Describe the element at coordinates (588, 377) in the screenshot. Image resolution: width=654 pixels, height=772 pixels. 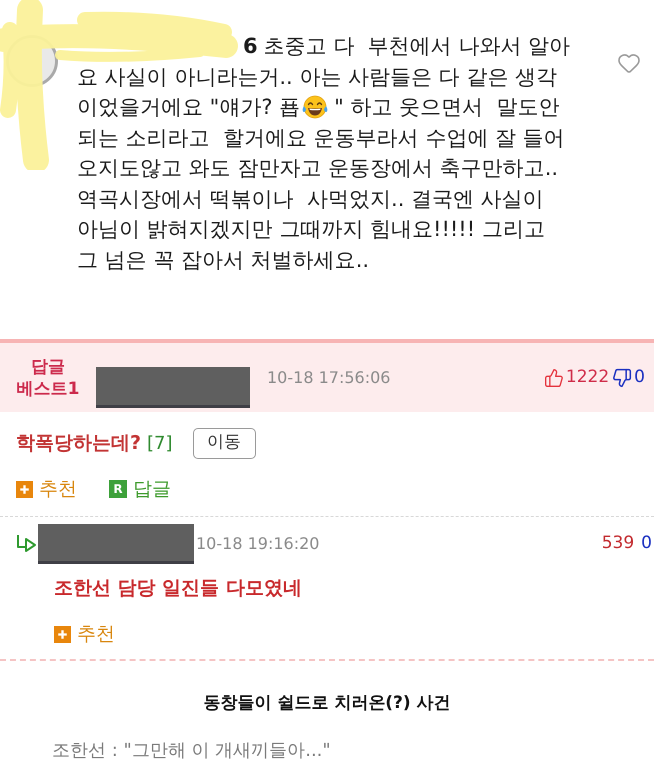
I see `upvote-count: 1222` at that location.